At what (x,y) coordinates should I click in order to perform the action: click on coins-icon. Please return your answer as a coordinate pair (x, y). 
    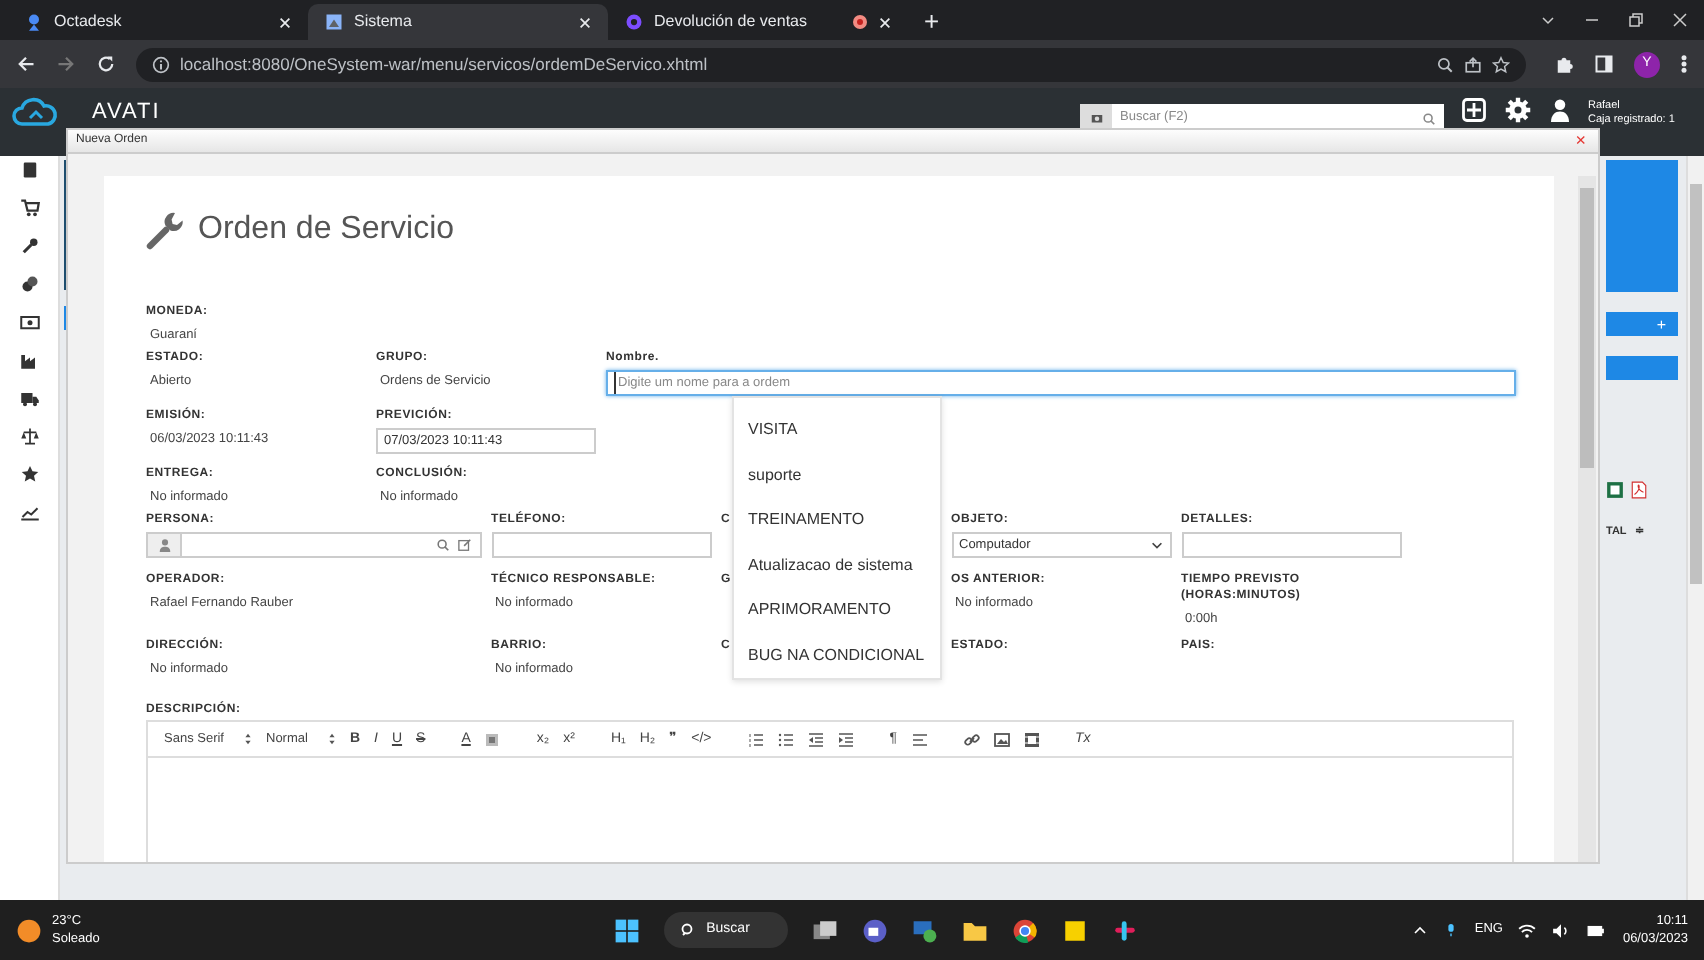
    Looking at the image, I should click on (29, 284).